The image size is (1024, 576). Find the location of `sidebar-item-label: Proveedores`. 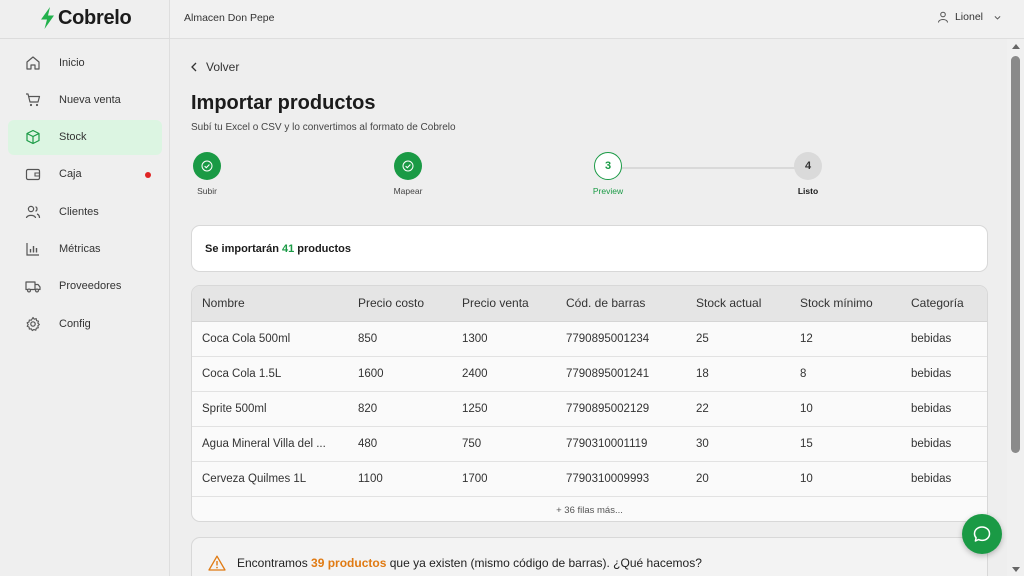

sidebar-item-label: Proveedores is located at coordinates (90, 286).